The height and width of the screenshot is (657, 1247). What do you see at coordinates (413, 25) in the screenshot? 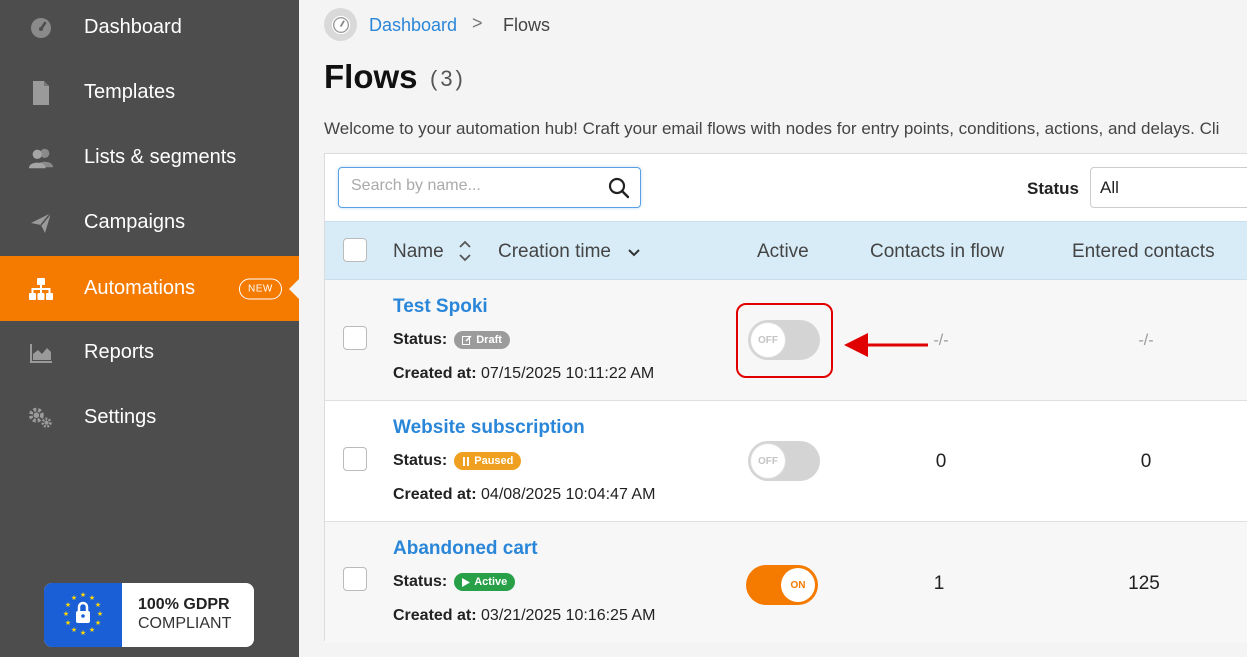
I see `breadcrumb-dashboard-link: Dashboard` at bounding box center [413, 25].